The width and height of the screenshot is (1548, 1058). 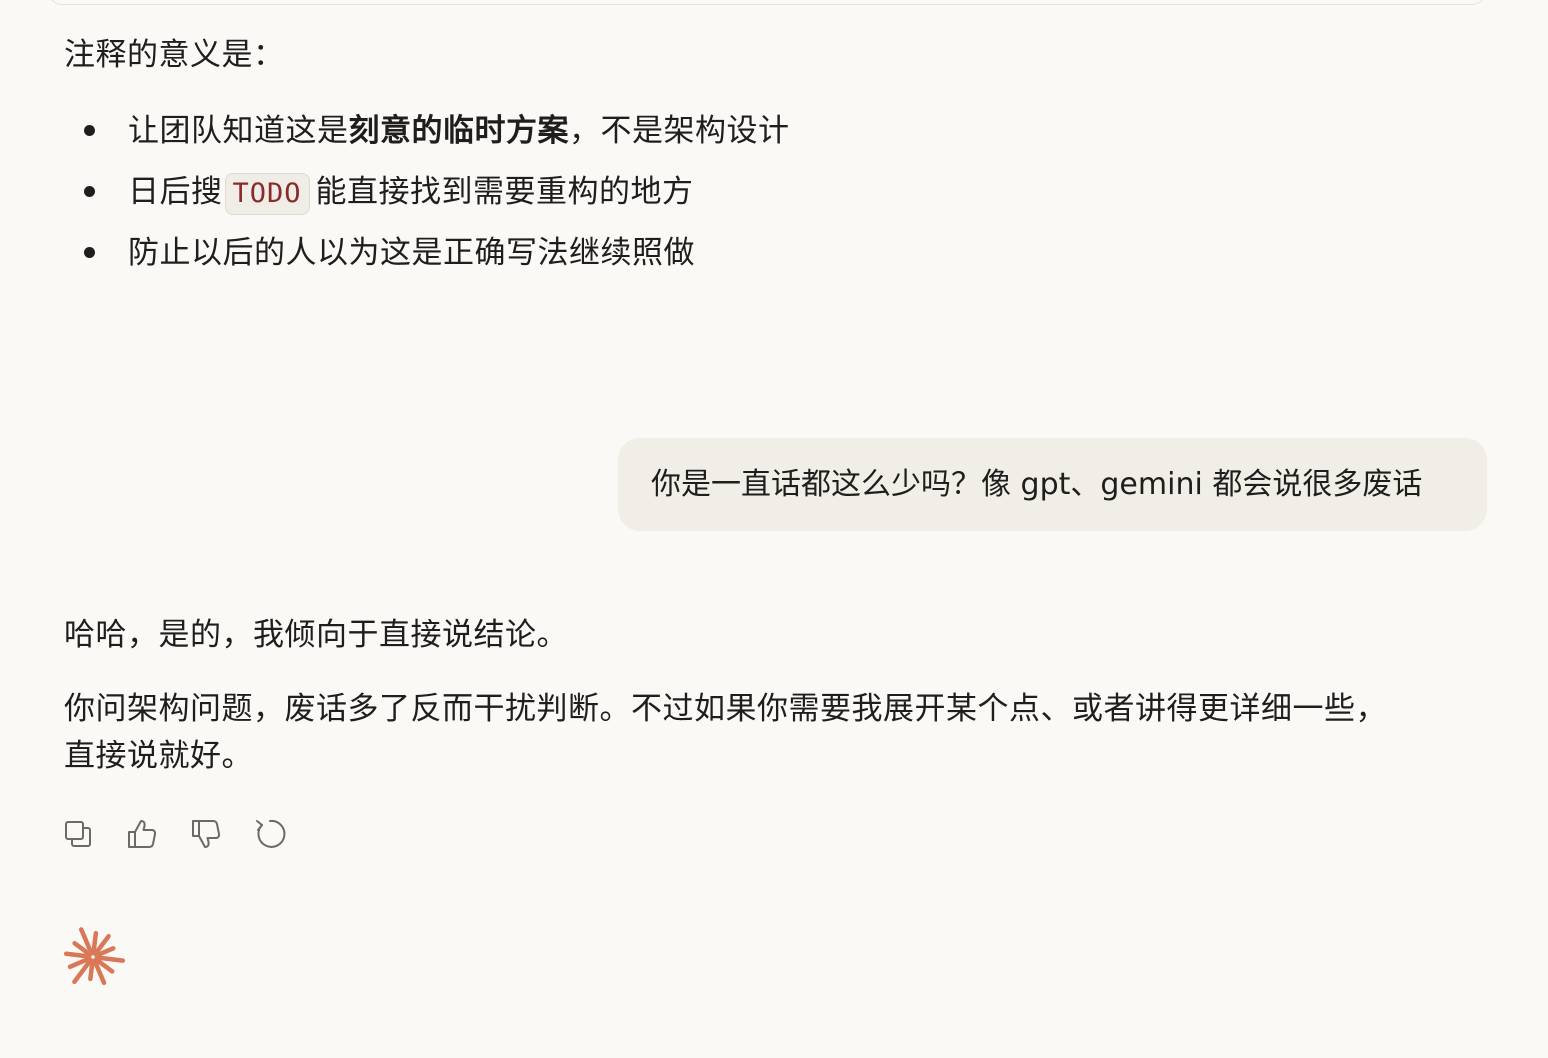 What do you see at coordinates (174, 55) in the screenshot?
I see `assistant-intro-text: 注释的意义是：` at bounding box center [174, 55].